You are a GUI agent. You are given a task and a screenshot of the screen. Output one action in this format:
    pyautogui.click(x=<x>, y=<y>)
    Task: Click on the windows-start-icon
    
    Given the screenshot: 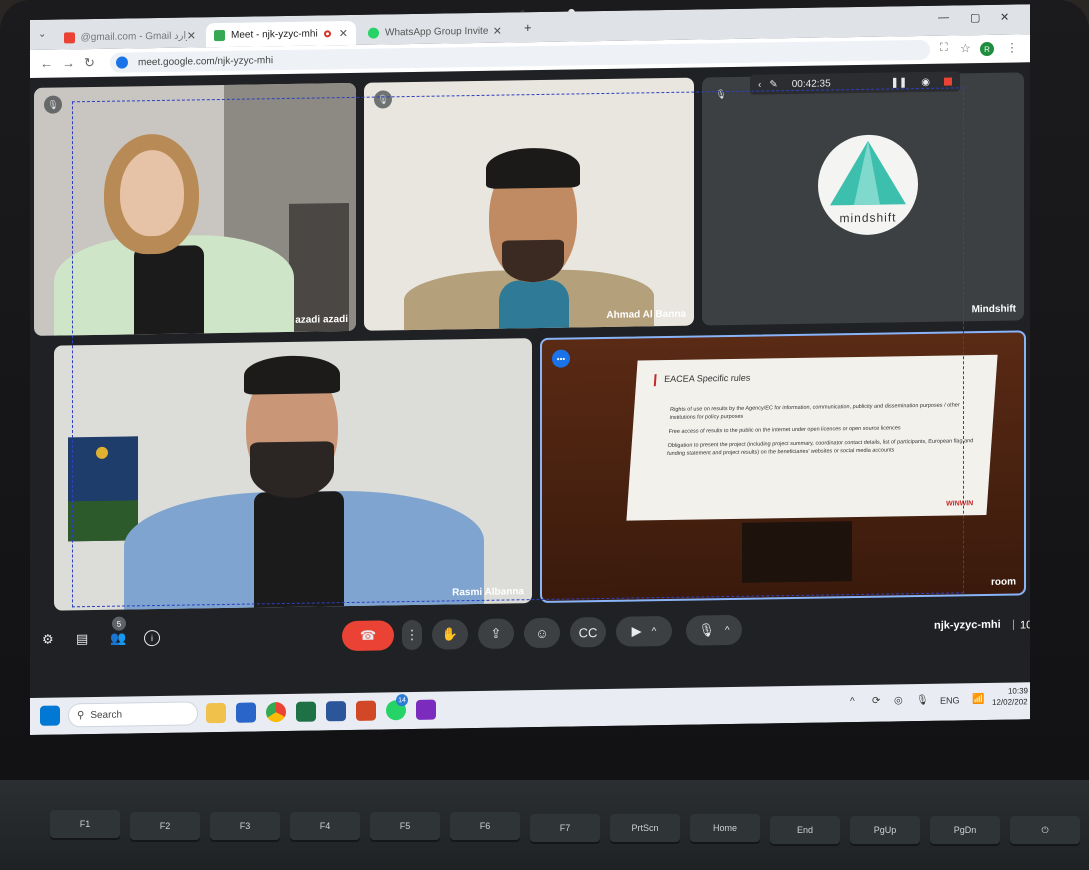 What is the action you would take?
    pyautogui.click(x=50, y=715)
    